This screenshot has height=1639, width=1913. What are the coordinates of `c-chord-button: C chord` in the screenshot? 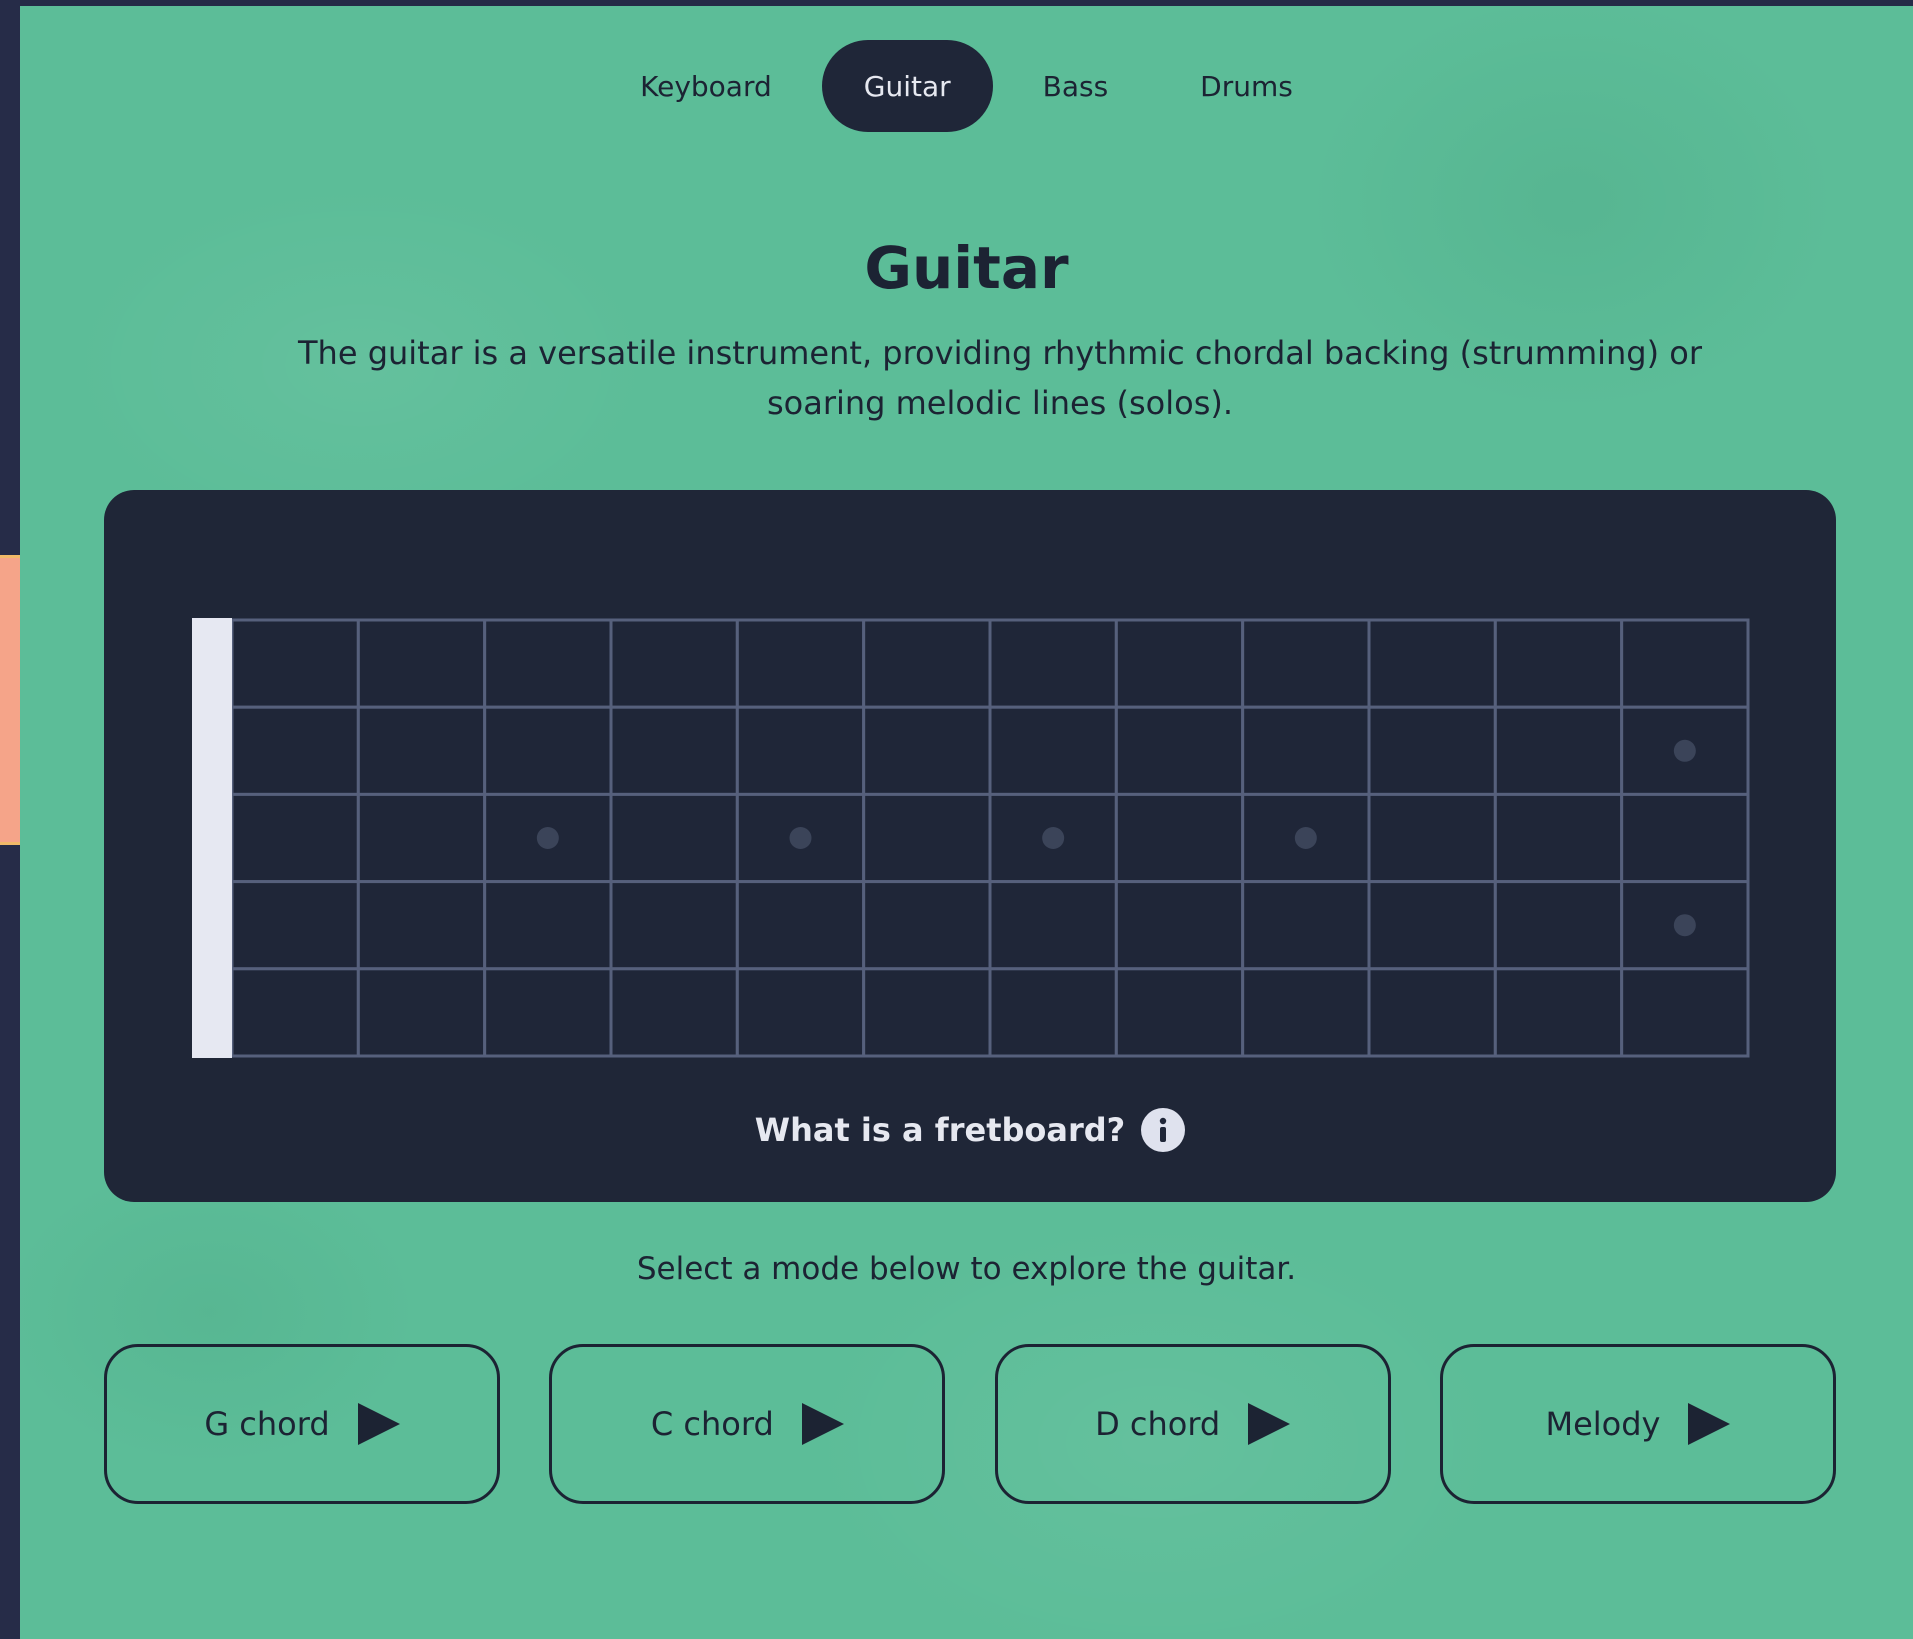 It's located at (747, 1424).